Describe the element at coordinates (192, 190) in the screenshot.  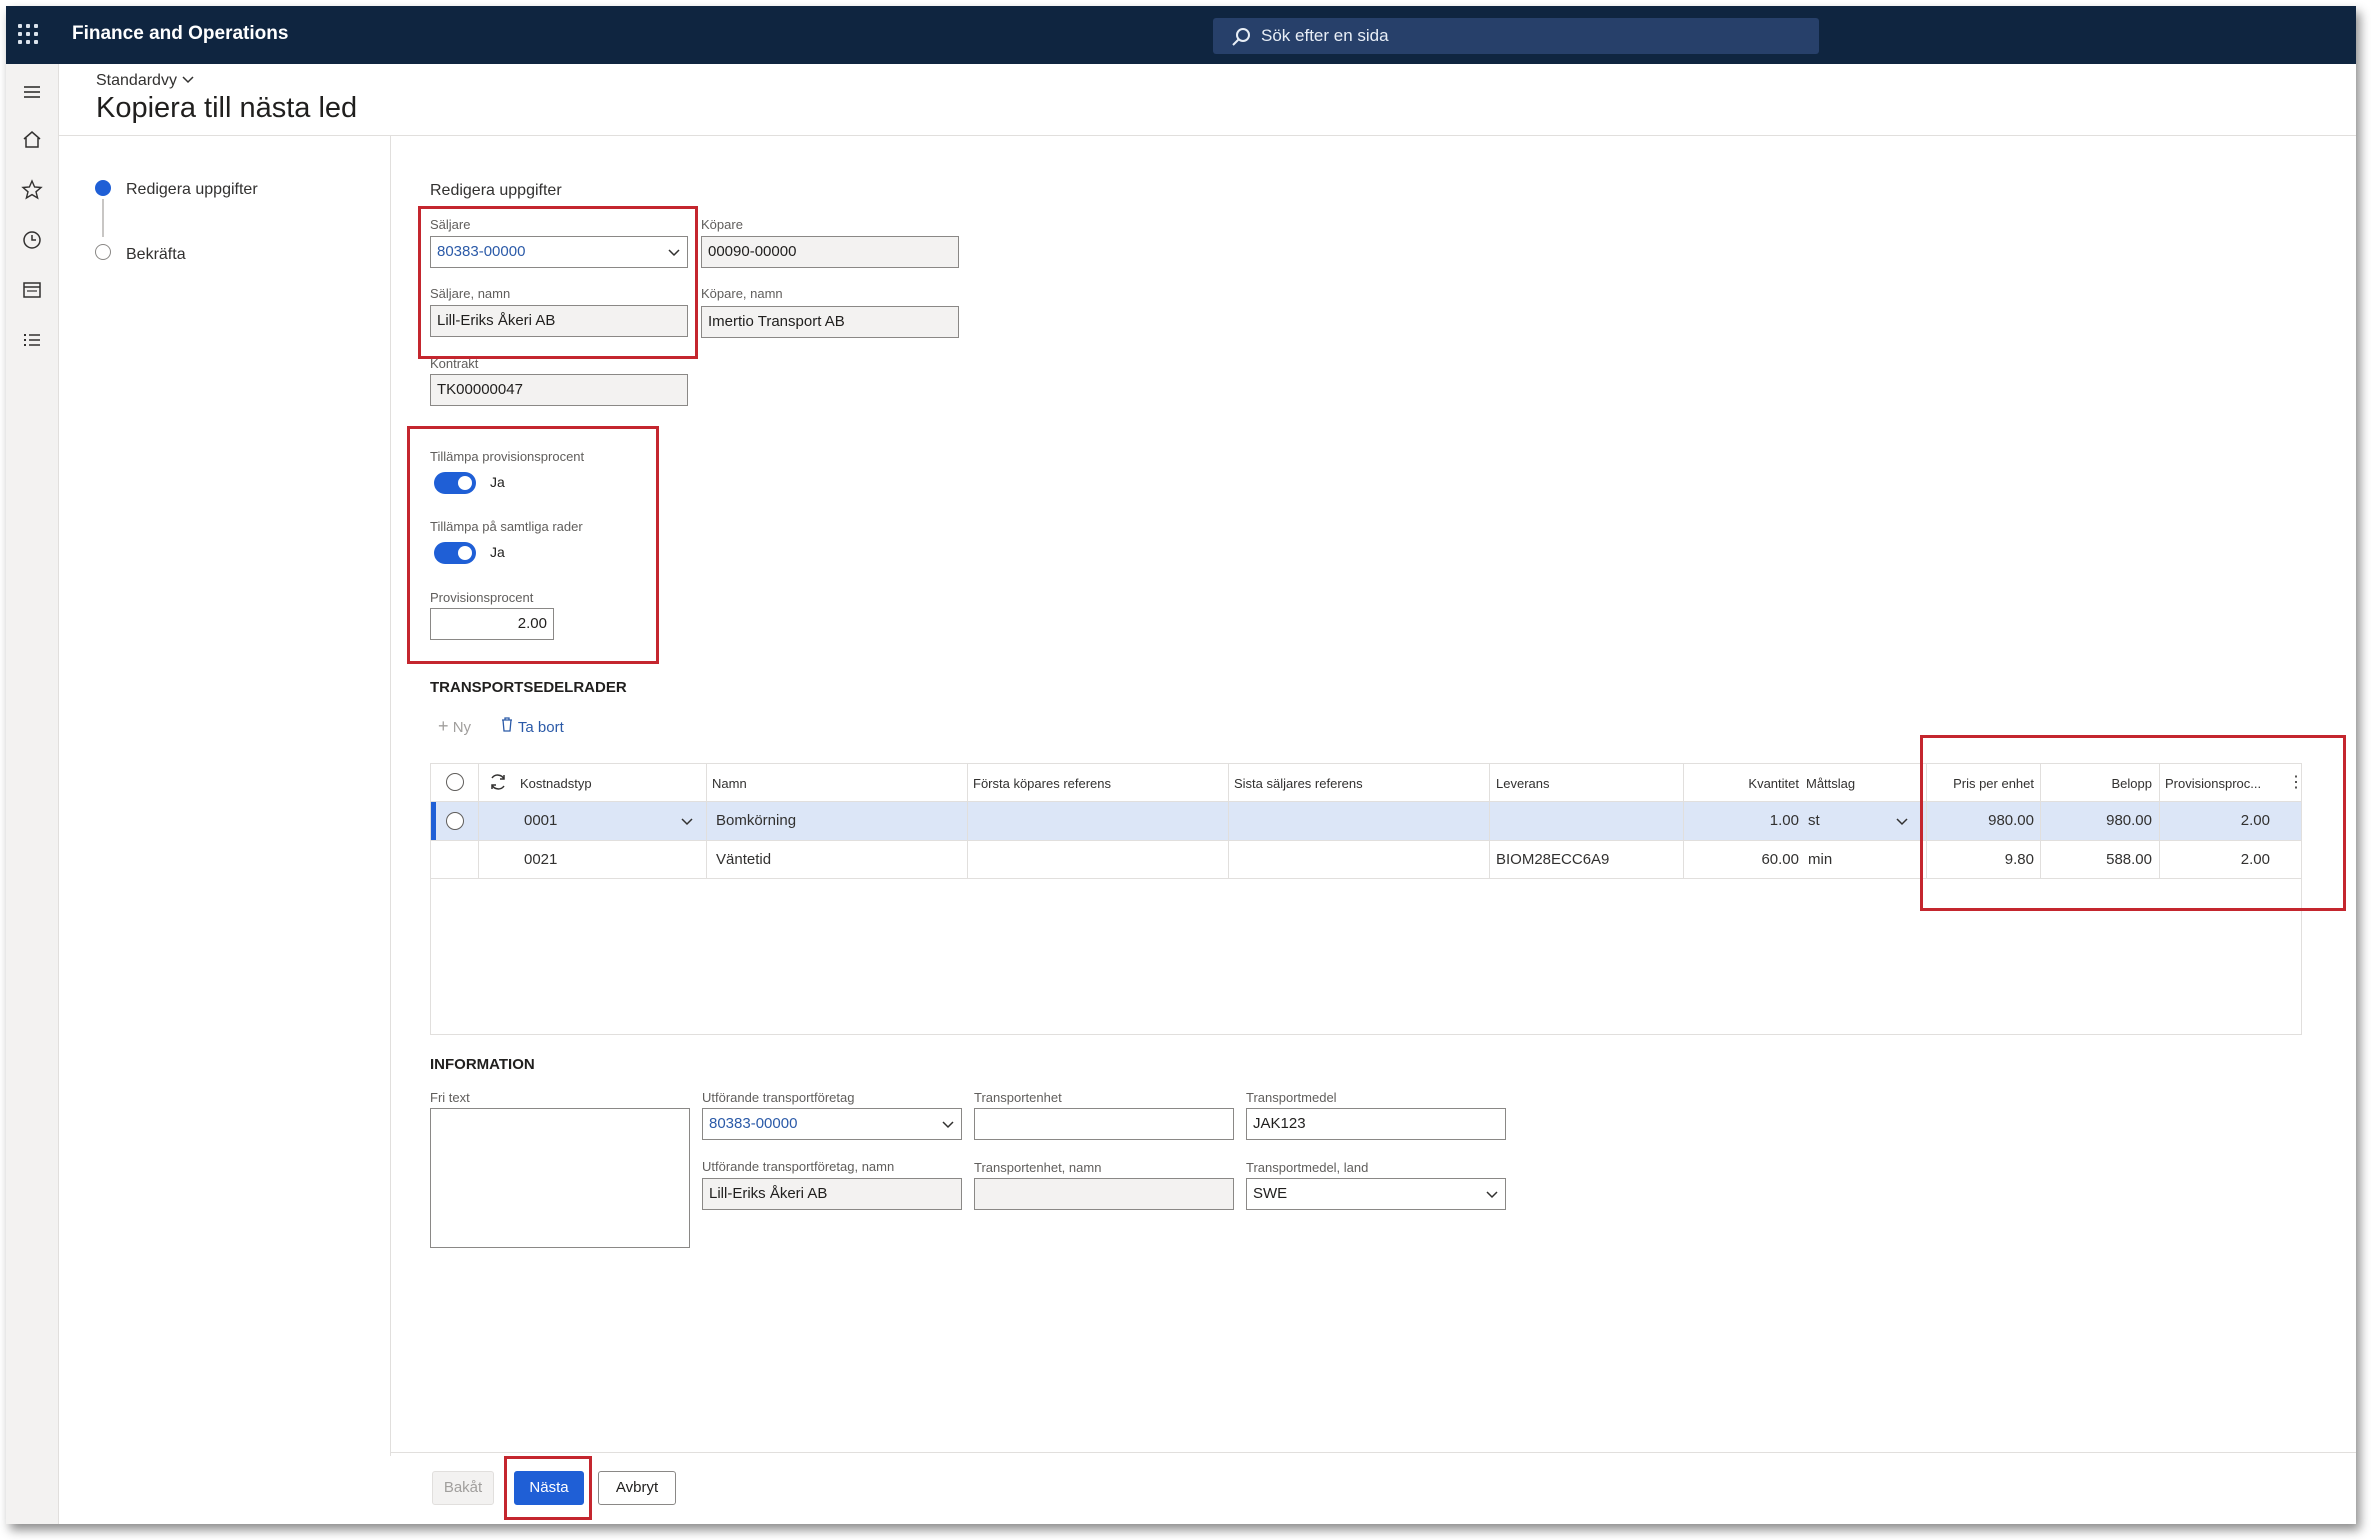
I see `step-edit-details: Redigera uppgifter` at that location.